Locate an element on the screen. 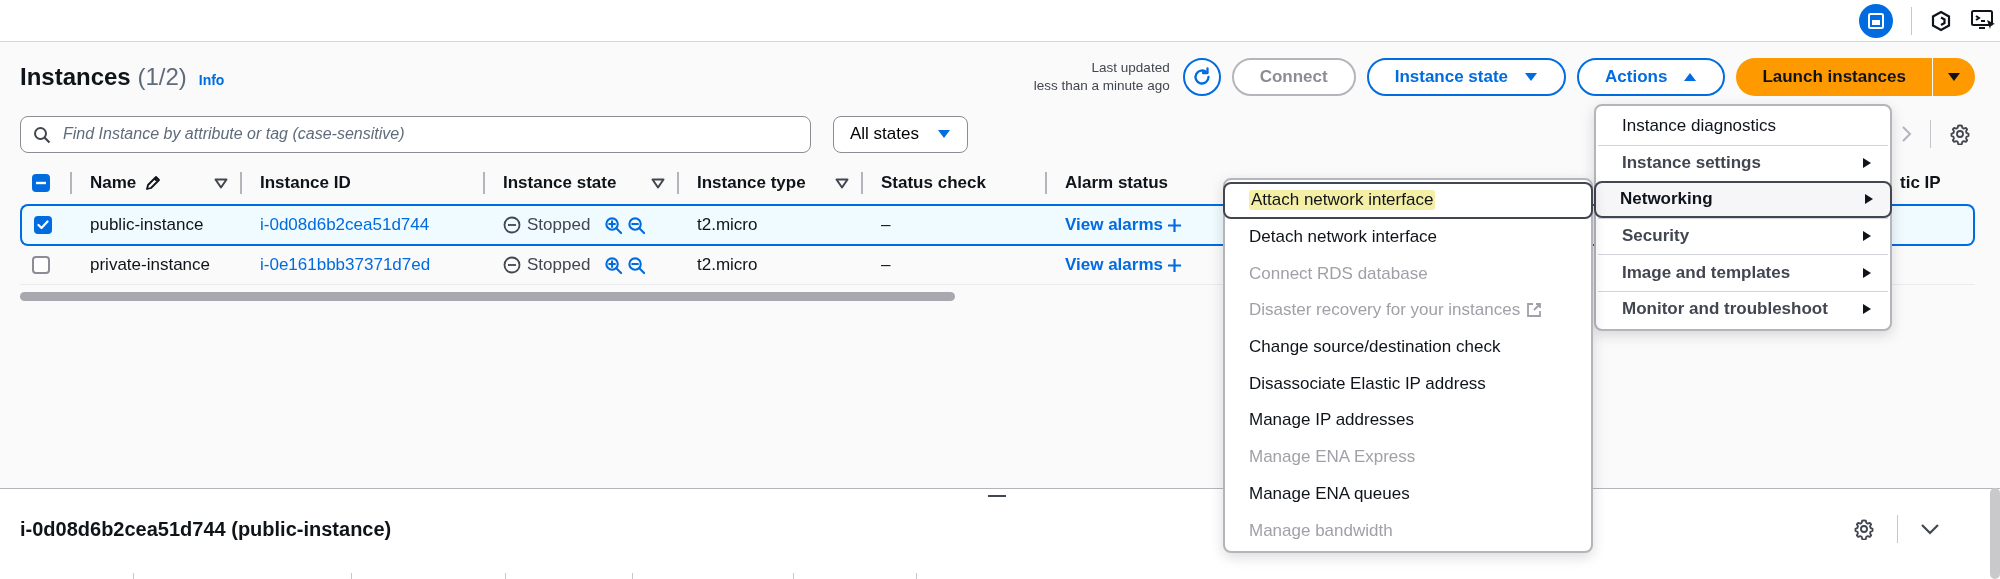  menu-item: Manage IP addresses is located at coordinates (1408, 420).